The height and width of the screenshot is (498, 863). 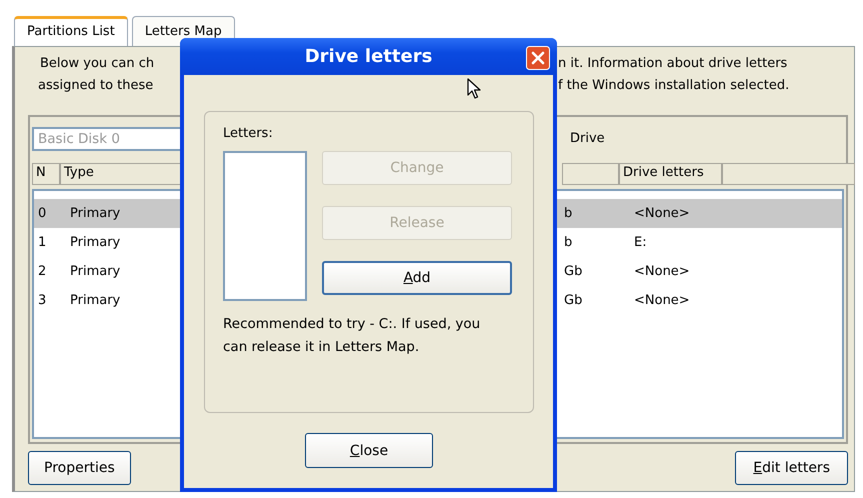 What do you see at coordinates (42, 300) in the screenshot?
I see `table-cell-text: 3` at bounding box center [42, 300].